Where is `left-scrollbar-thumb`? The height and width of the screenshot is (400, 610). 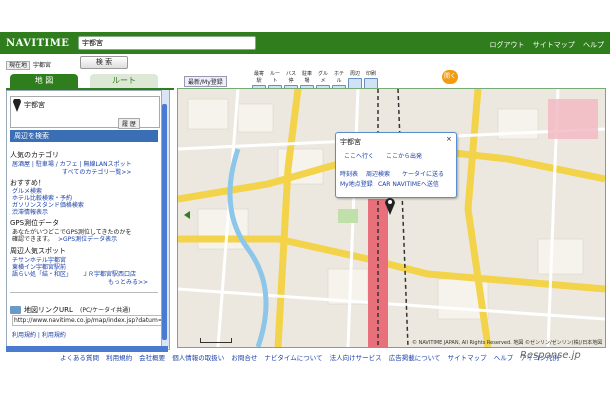 left-scrollbar-thumb is located at coordinates (164, 222).